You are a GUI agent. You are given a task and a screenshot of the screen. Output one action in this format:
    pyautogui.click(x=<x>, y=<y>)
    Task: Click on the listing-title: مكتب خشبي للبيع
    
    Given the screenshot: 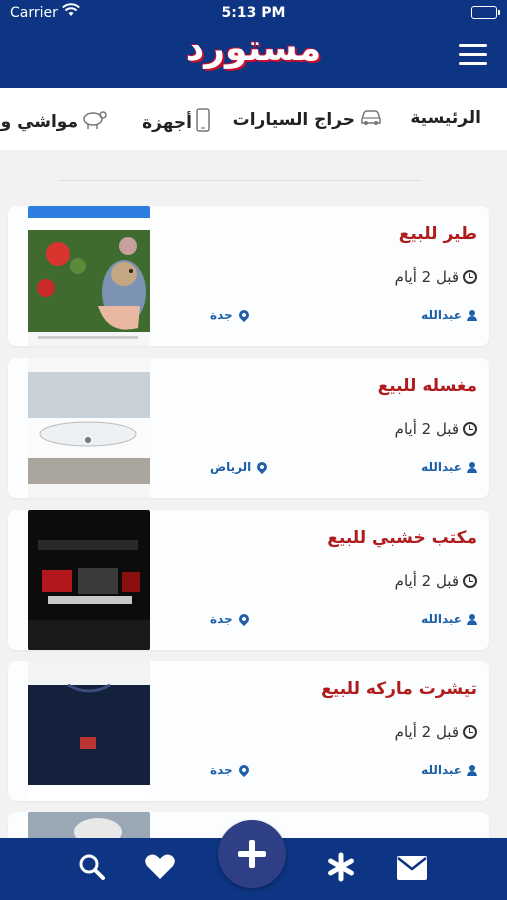 What is the action you would take?
    pyautogui.click(x=402, y=538)
    